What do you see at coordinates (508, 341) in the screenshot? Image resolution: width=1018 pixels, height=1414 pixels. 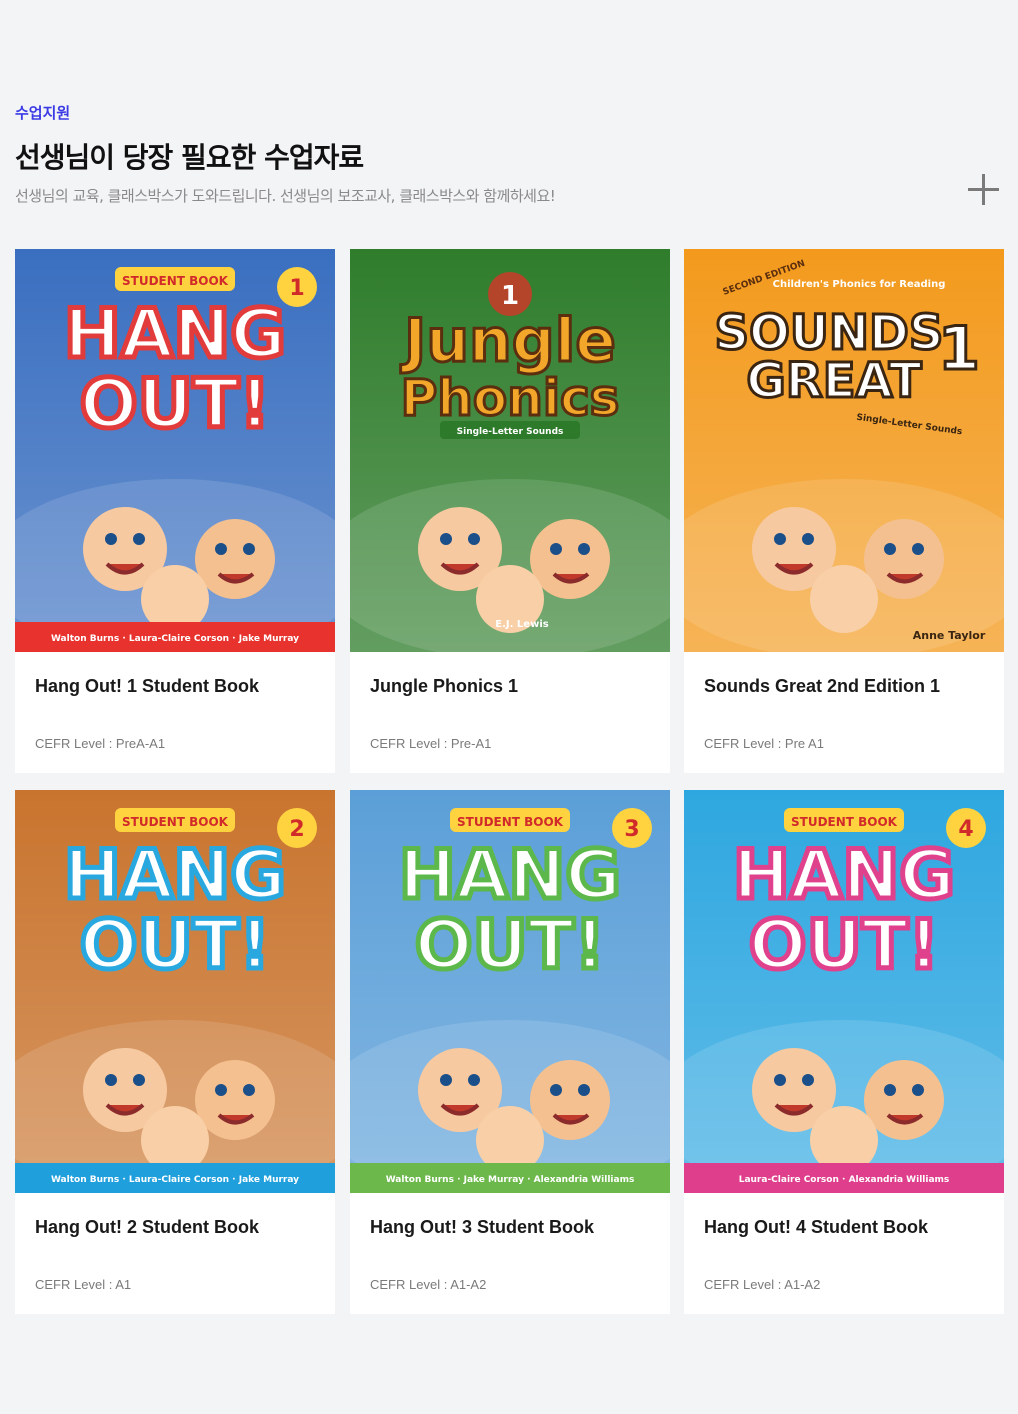 I see `svg-text: Jungle` at bounding box center [508, 341].